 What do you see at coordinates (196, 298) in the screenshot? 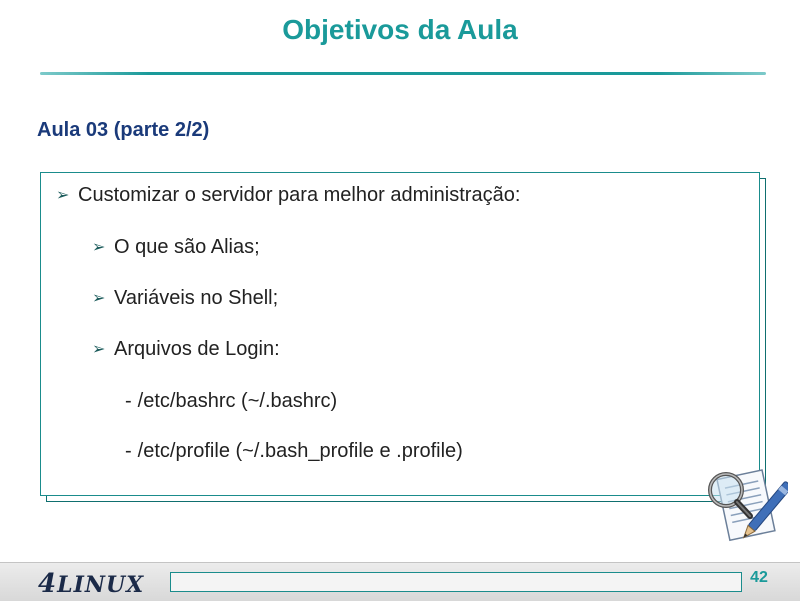
I see `sub-bullet-text: Variáveis no Shell;` at bounding box center [196, 298].